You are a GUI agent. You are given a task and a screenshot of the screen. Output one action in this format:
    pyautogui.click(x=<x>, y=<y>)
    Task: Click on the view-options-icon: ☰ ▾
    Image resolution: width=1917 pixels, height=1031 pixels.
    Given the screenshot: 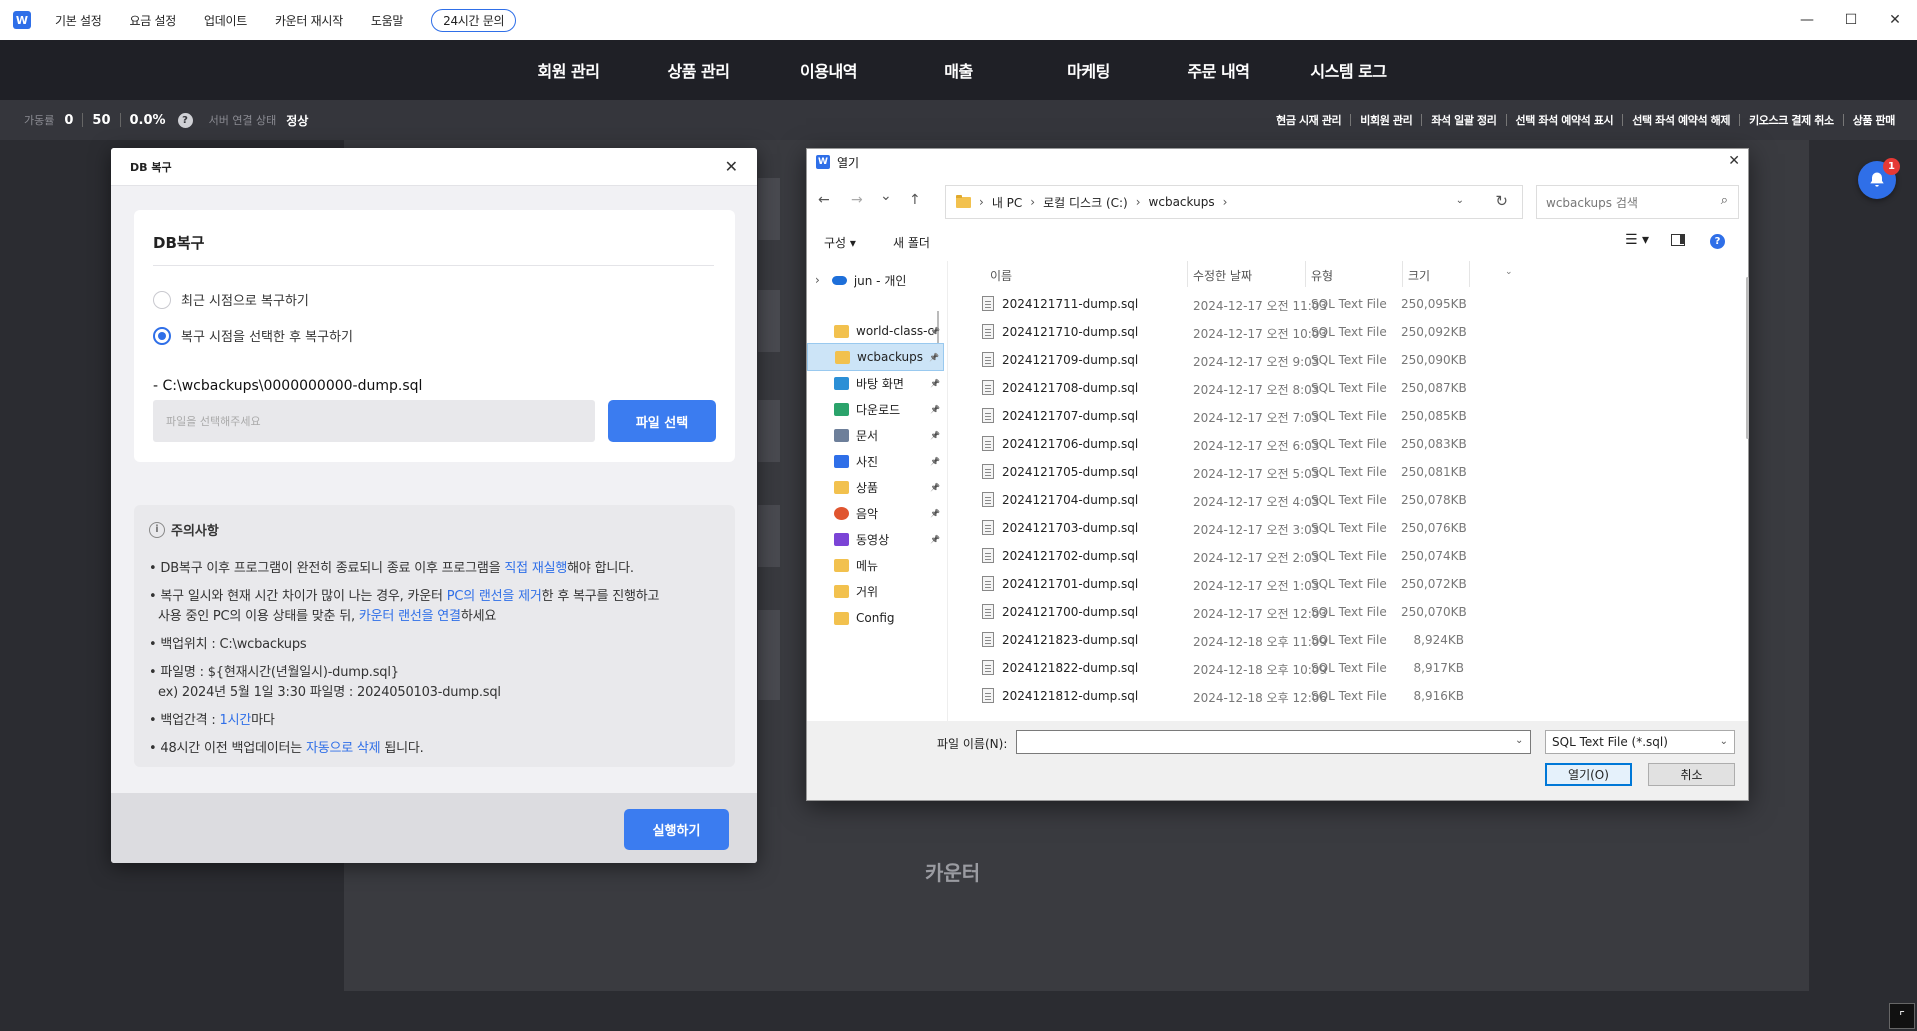 What is the action you would take?
    pyautogui.click(x=1637, y=240)
    